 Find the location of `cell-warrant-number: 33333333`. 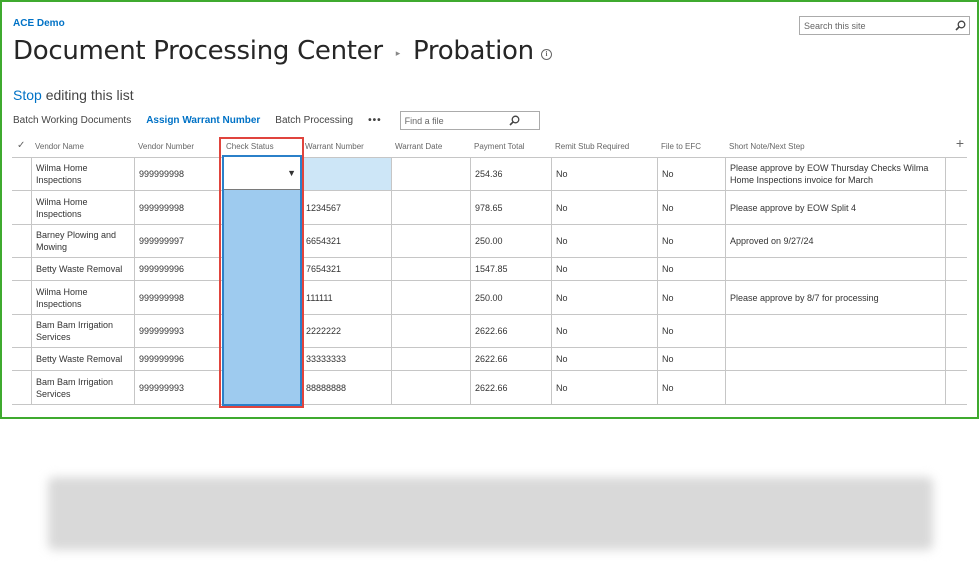

cell-warrant-number: 33333333 is located at coordinates (346, 359).